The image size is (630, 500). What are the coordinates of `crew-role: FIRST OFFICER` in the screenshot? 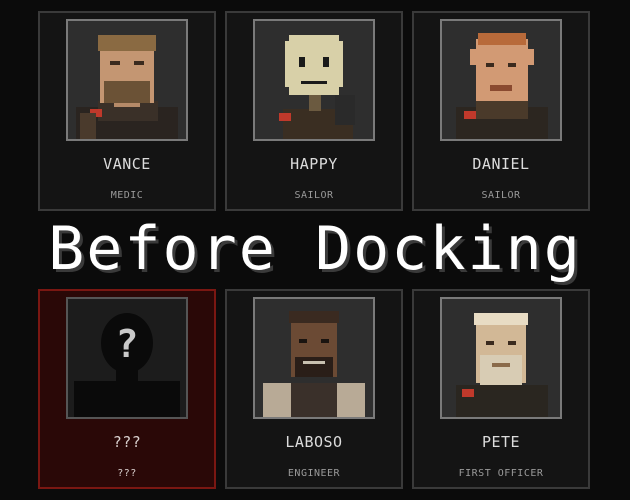 It's located at (501, 473).